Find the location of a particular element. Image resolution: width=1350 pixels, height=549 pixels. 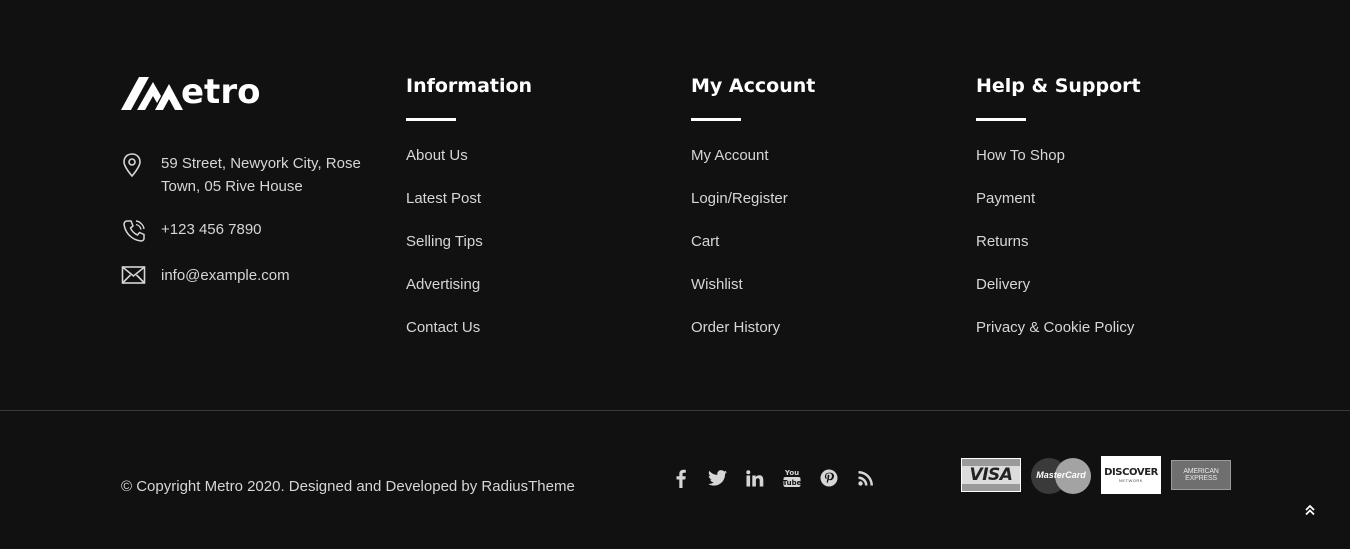

phone-icon is located at coordinates (134, 231).